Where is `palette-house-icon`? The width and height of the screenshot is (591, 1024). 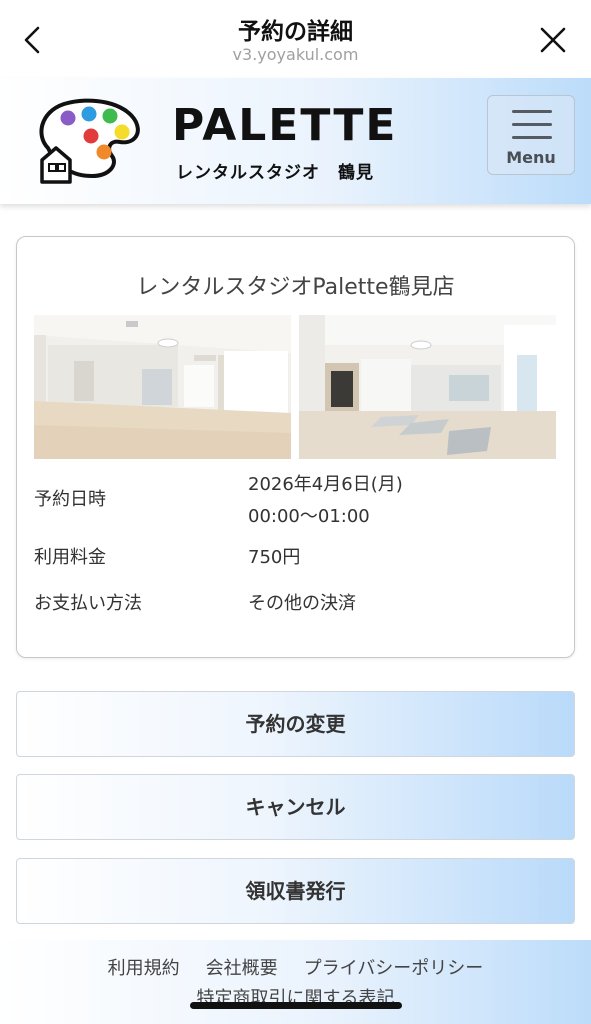
palette-house-icon is located at coordinates (89, 141).